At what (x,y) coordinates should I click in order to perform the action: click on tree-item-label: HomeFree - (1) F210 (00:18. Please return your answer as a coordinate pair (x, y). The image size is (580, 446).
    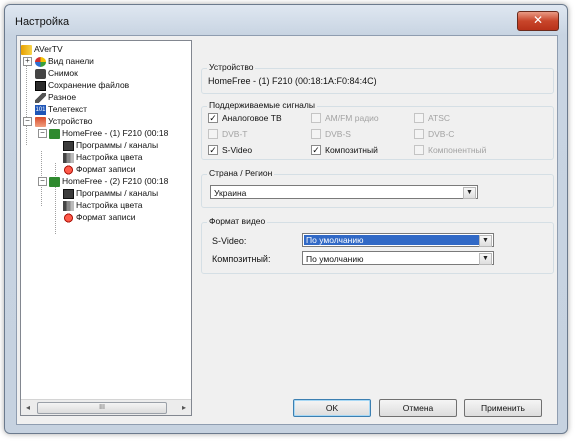
    Looking at the image, I should click on (115, 133).